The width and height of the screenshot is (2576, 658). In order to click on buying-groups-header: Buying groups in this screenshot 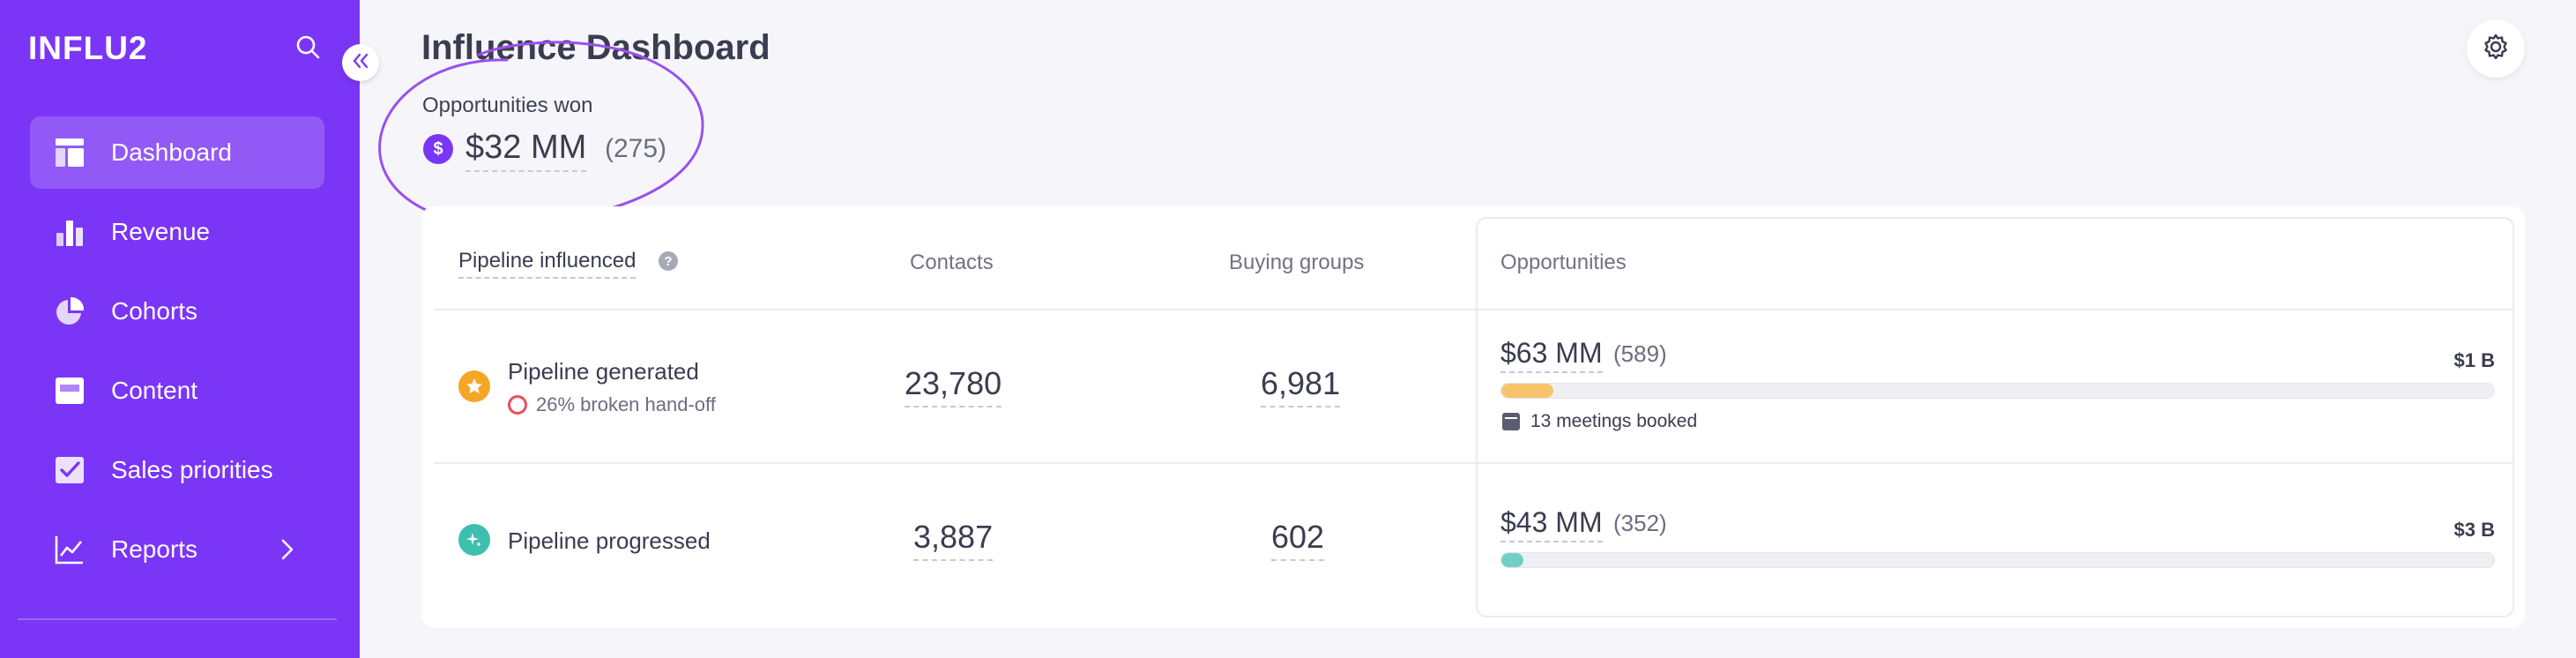, I will do `click(1297, 262)`.